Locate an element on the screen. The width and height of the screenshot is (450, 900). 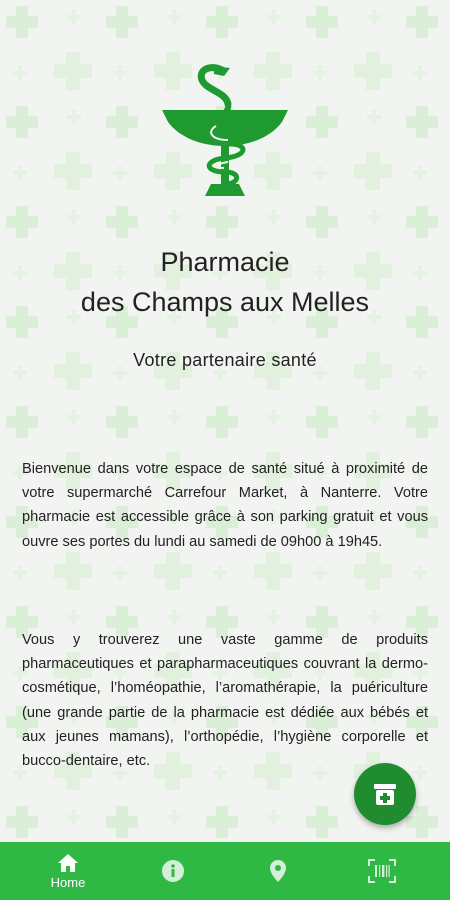
nav-item-scan is located at coordinates (382, 871).